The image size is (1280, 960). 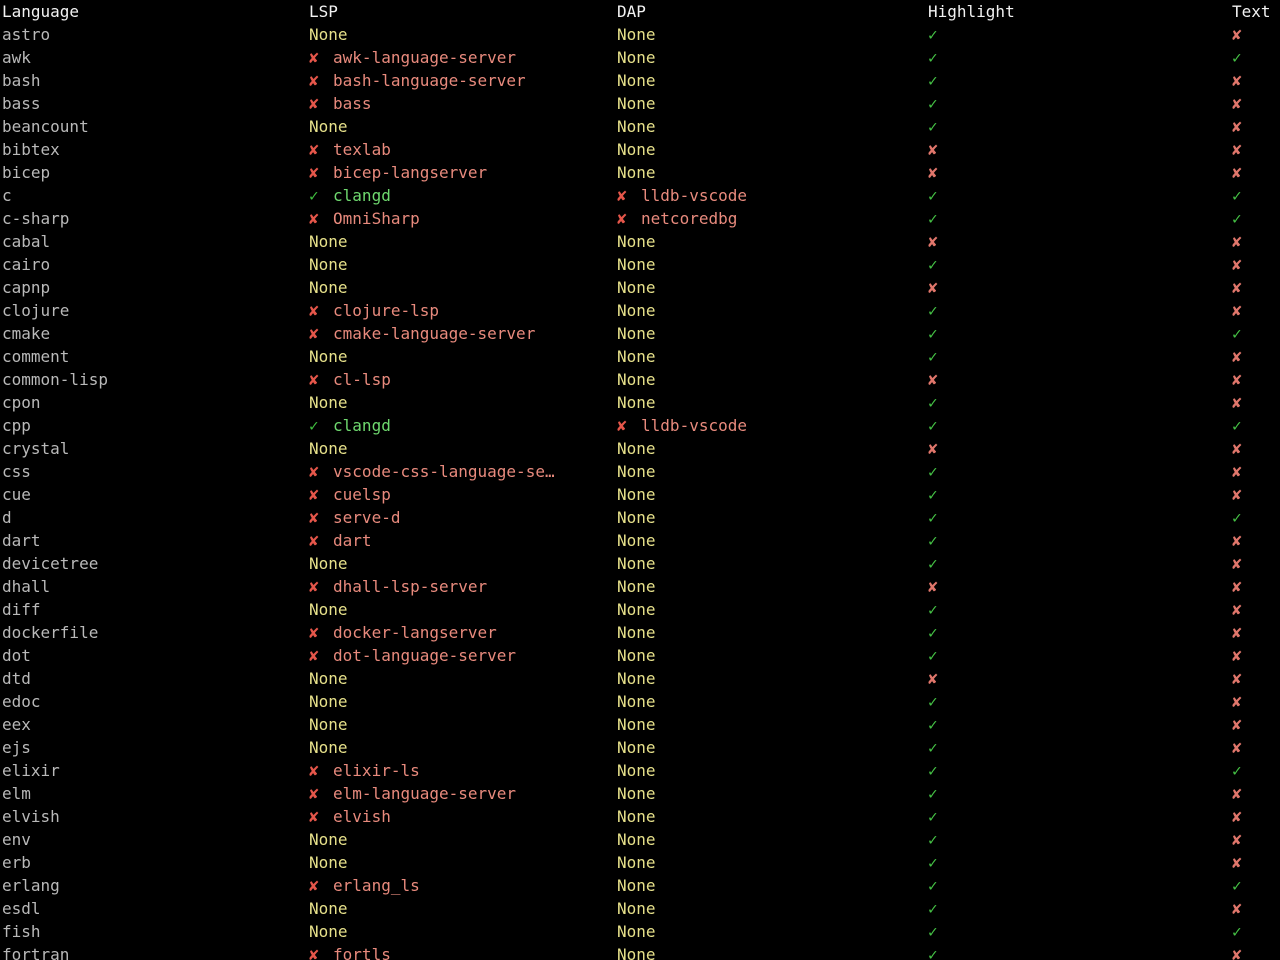 I want to click on language-name: devicetree, so click(x=50, y=563).